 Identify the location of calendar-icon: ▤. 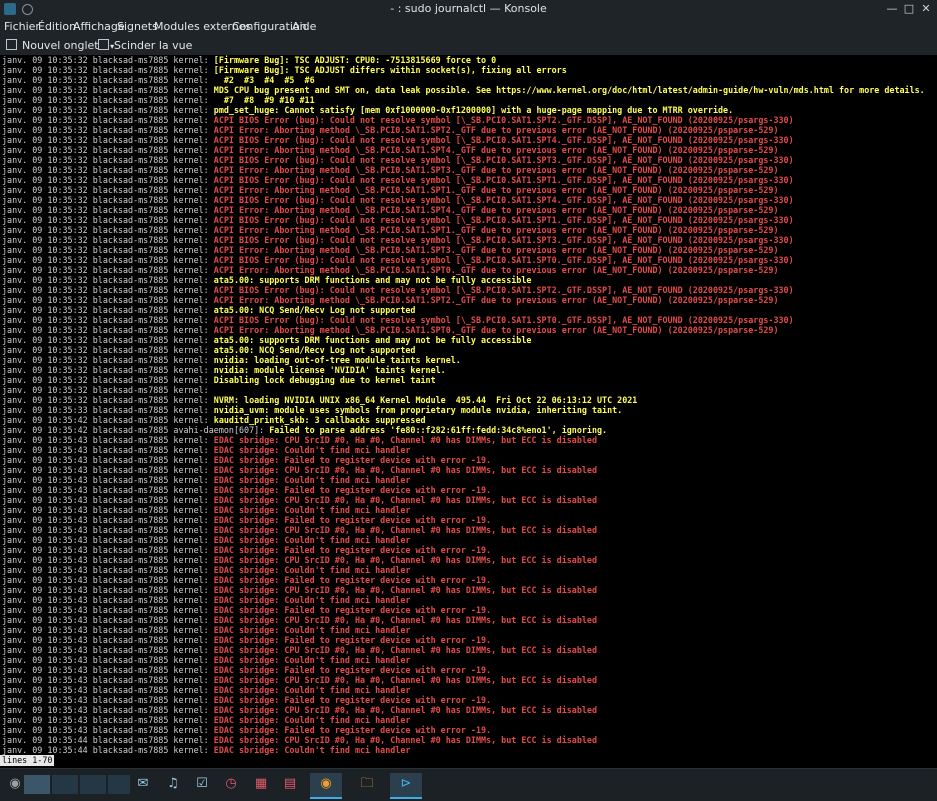
(290, 784).